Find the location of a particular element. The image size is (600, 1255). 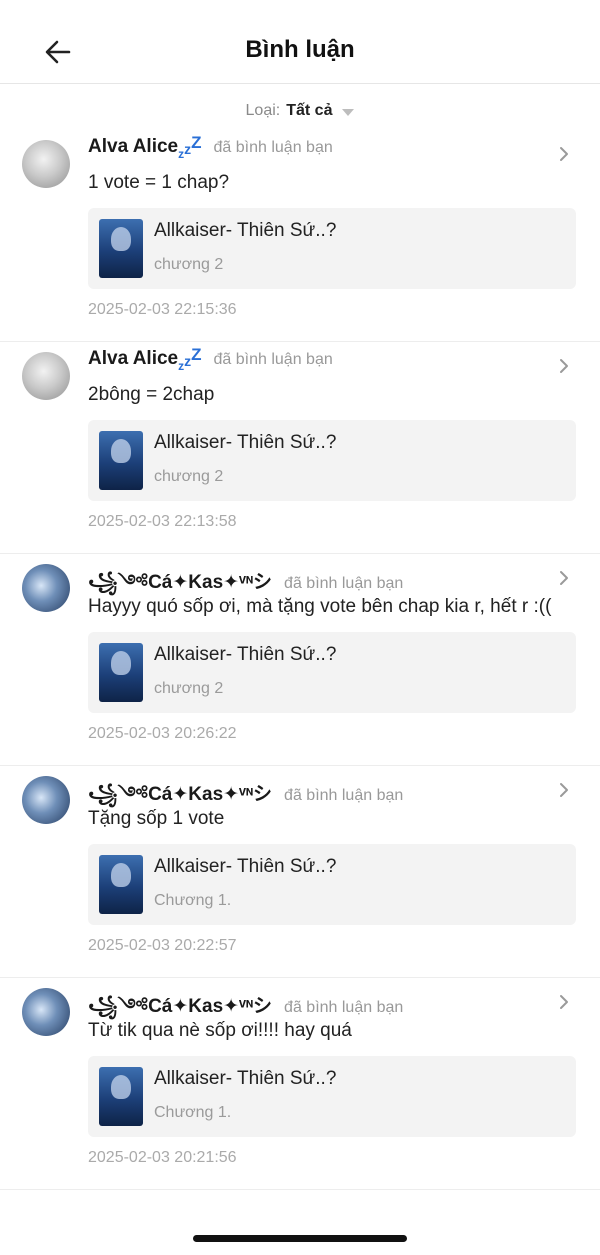

timestamp: 2025-02-03 20:26:22 is located at coordinates (162, 733).